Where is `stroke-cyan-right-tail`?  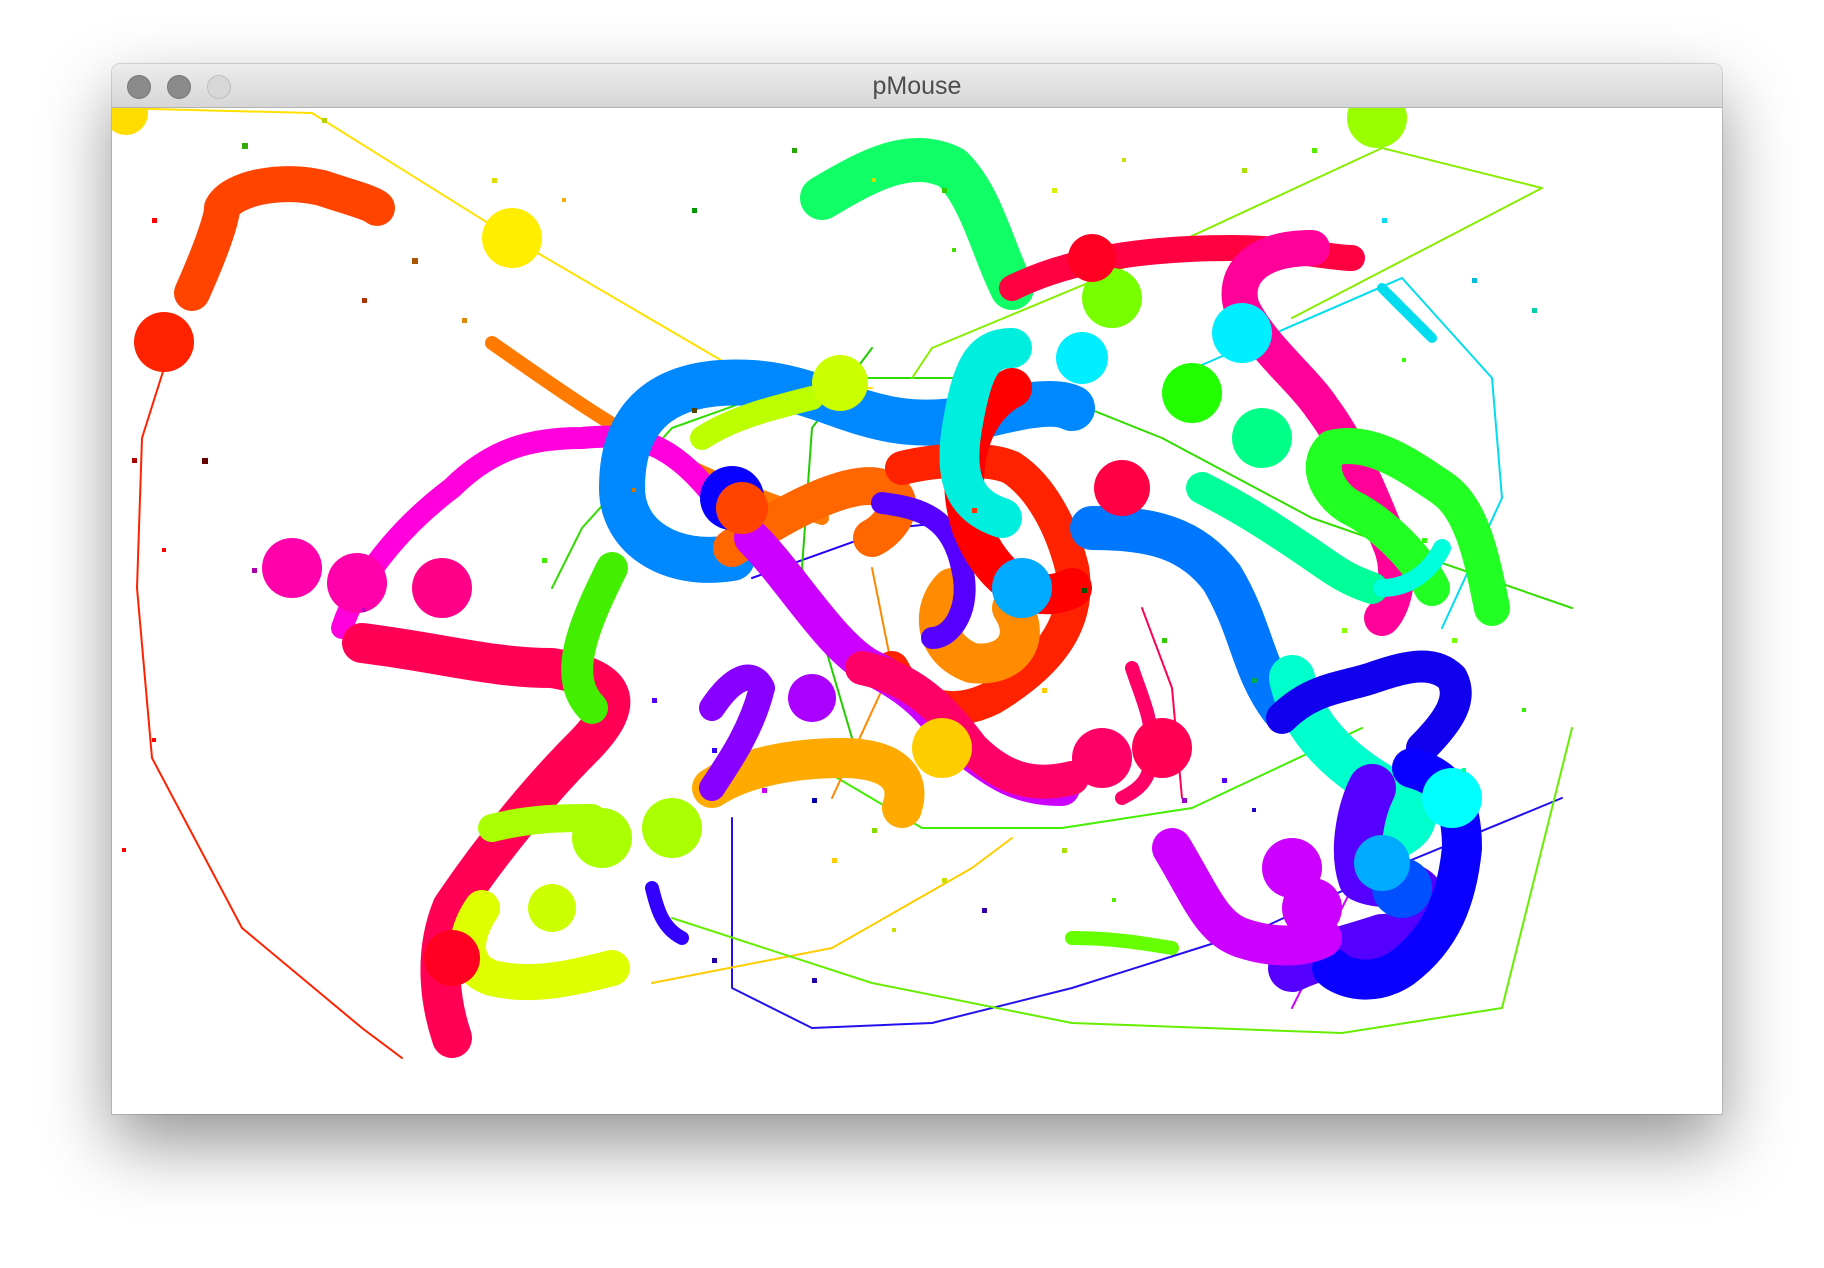 stroke-cyan-right-tail is located at coordinates (1407, 313).